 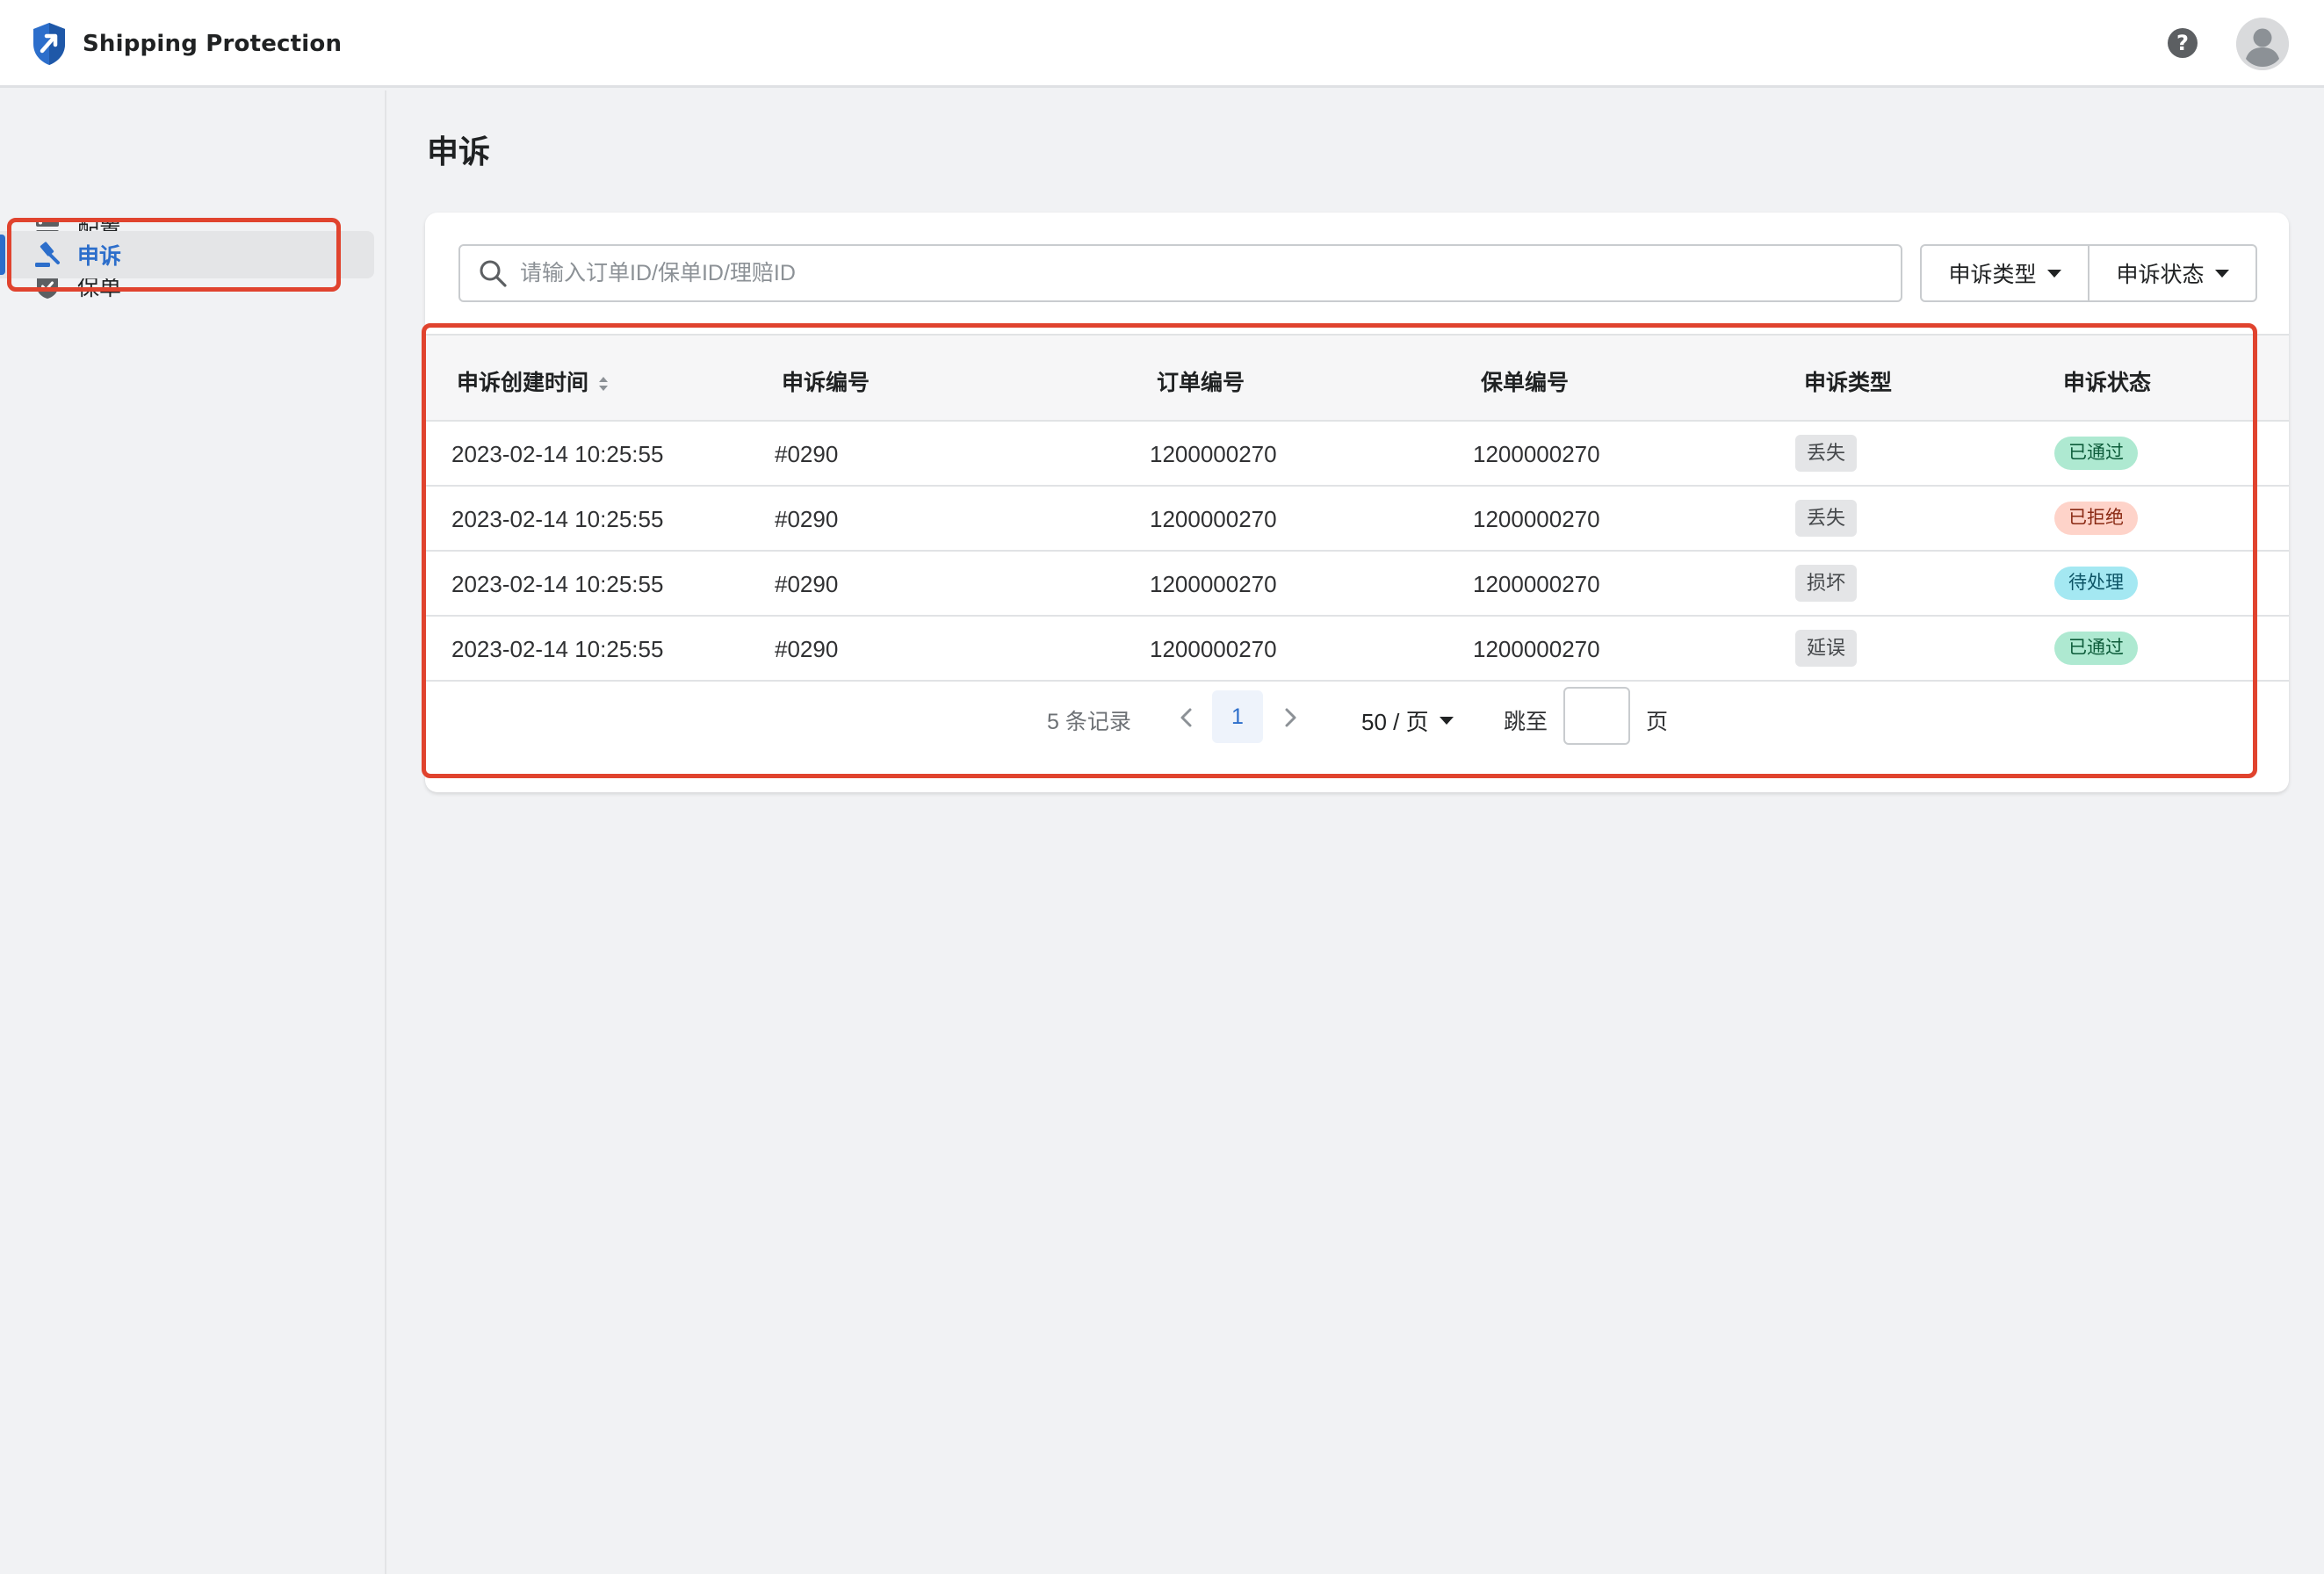 I want to click on search-box, so click(x=1180, y=273).